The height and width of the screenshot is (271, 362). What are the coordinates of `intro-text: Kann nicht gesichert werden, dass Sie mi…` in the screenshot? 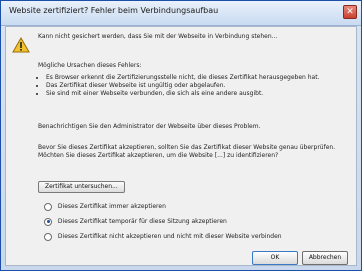 It's located at (158, 36).